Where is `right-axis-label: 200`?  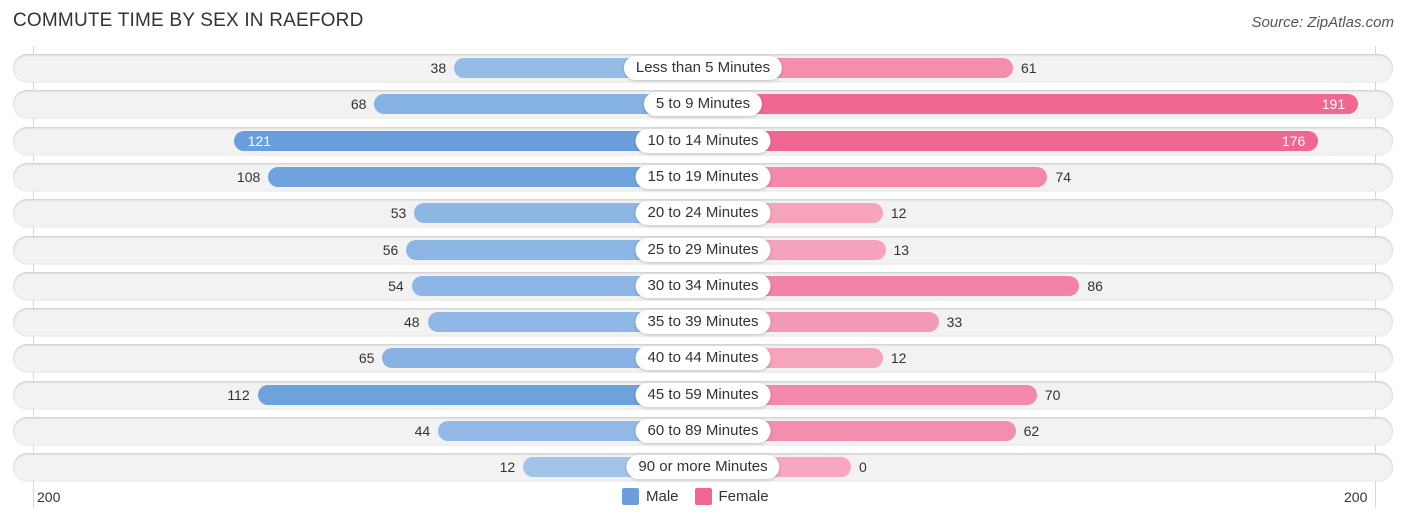
right-axis-label: 200 is located at coordinates (1356, 497).